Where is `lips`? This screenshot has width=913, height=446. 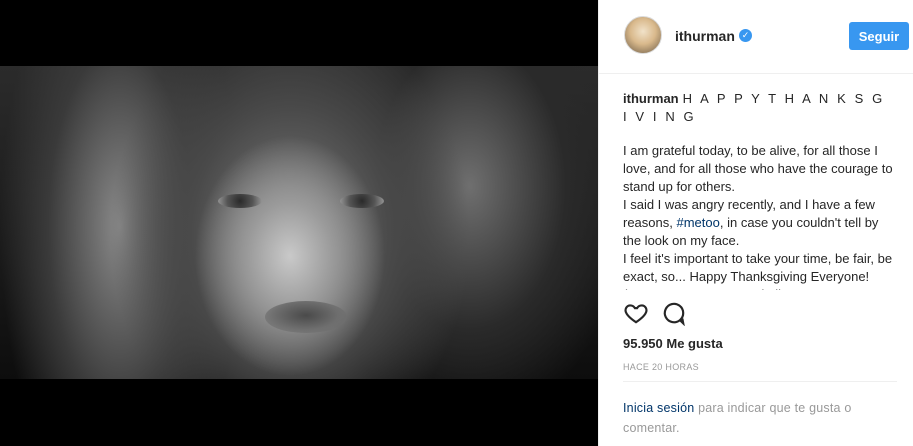 lips is located at coordinates (306, 317).